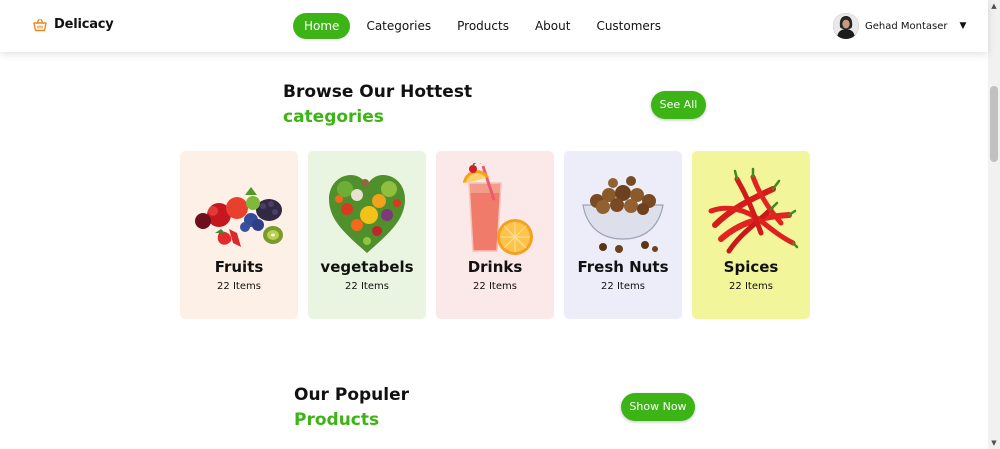  What do you see at coordinates (495, 267) in the screenshot?
I see `category-name: Drinks` at bounding box center [495, 267].